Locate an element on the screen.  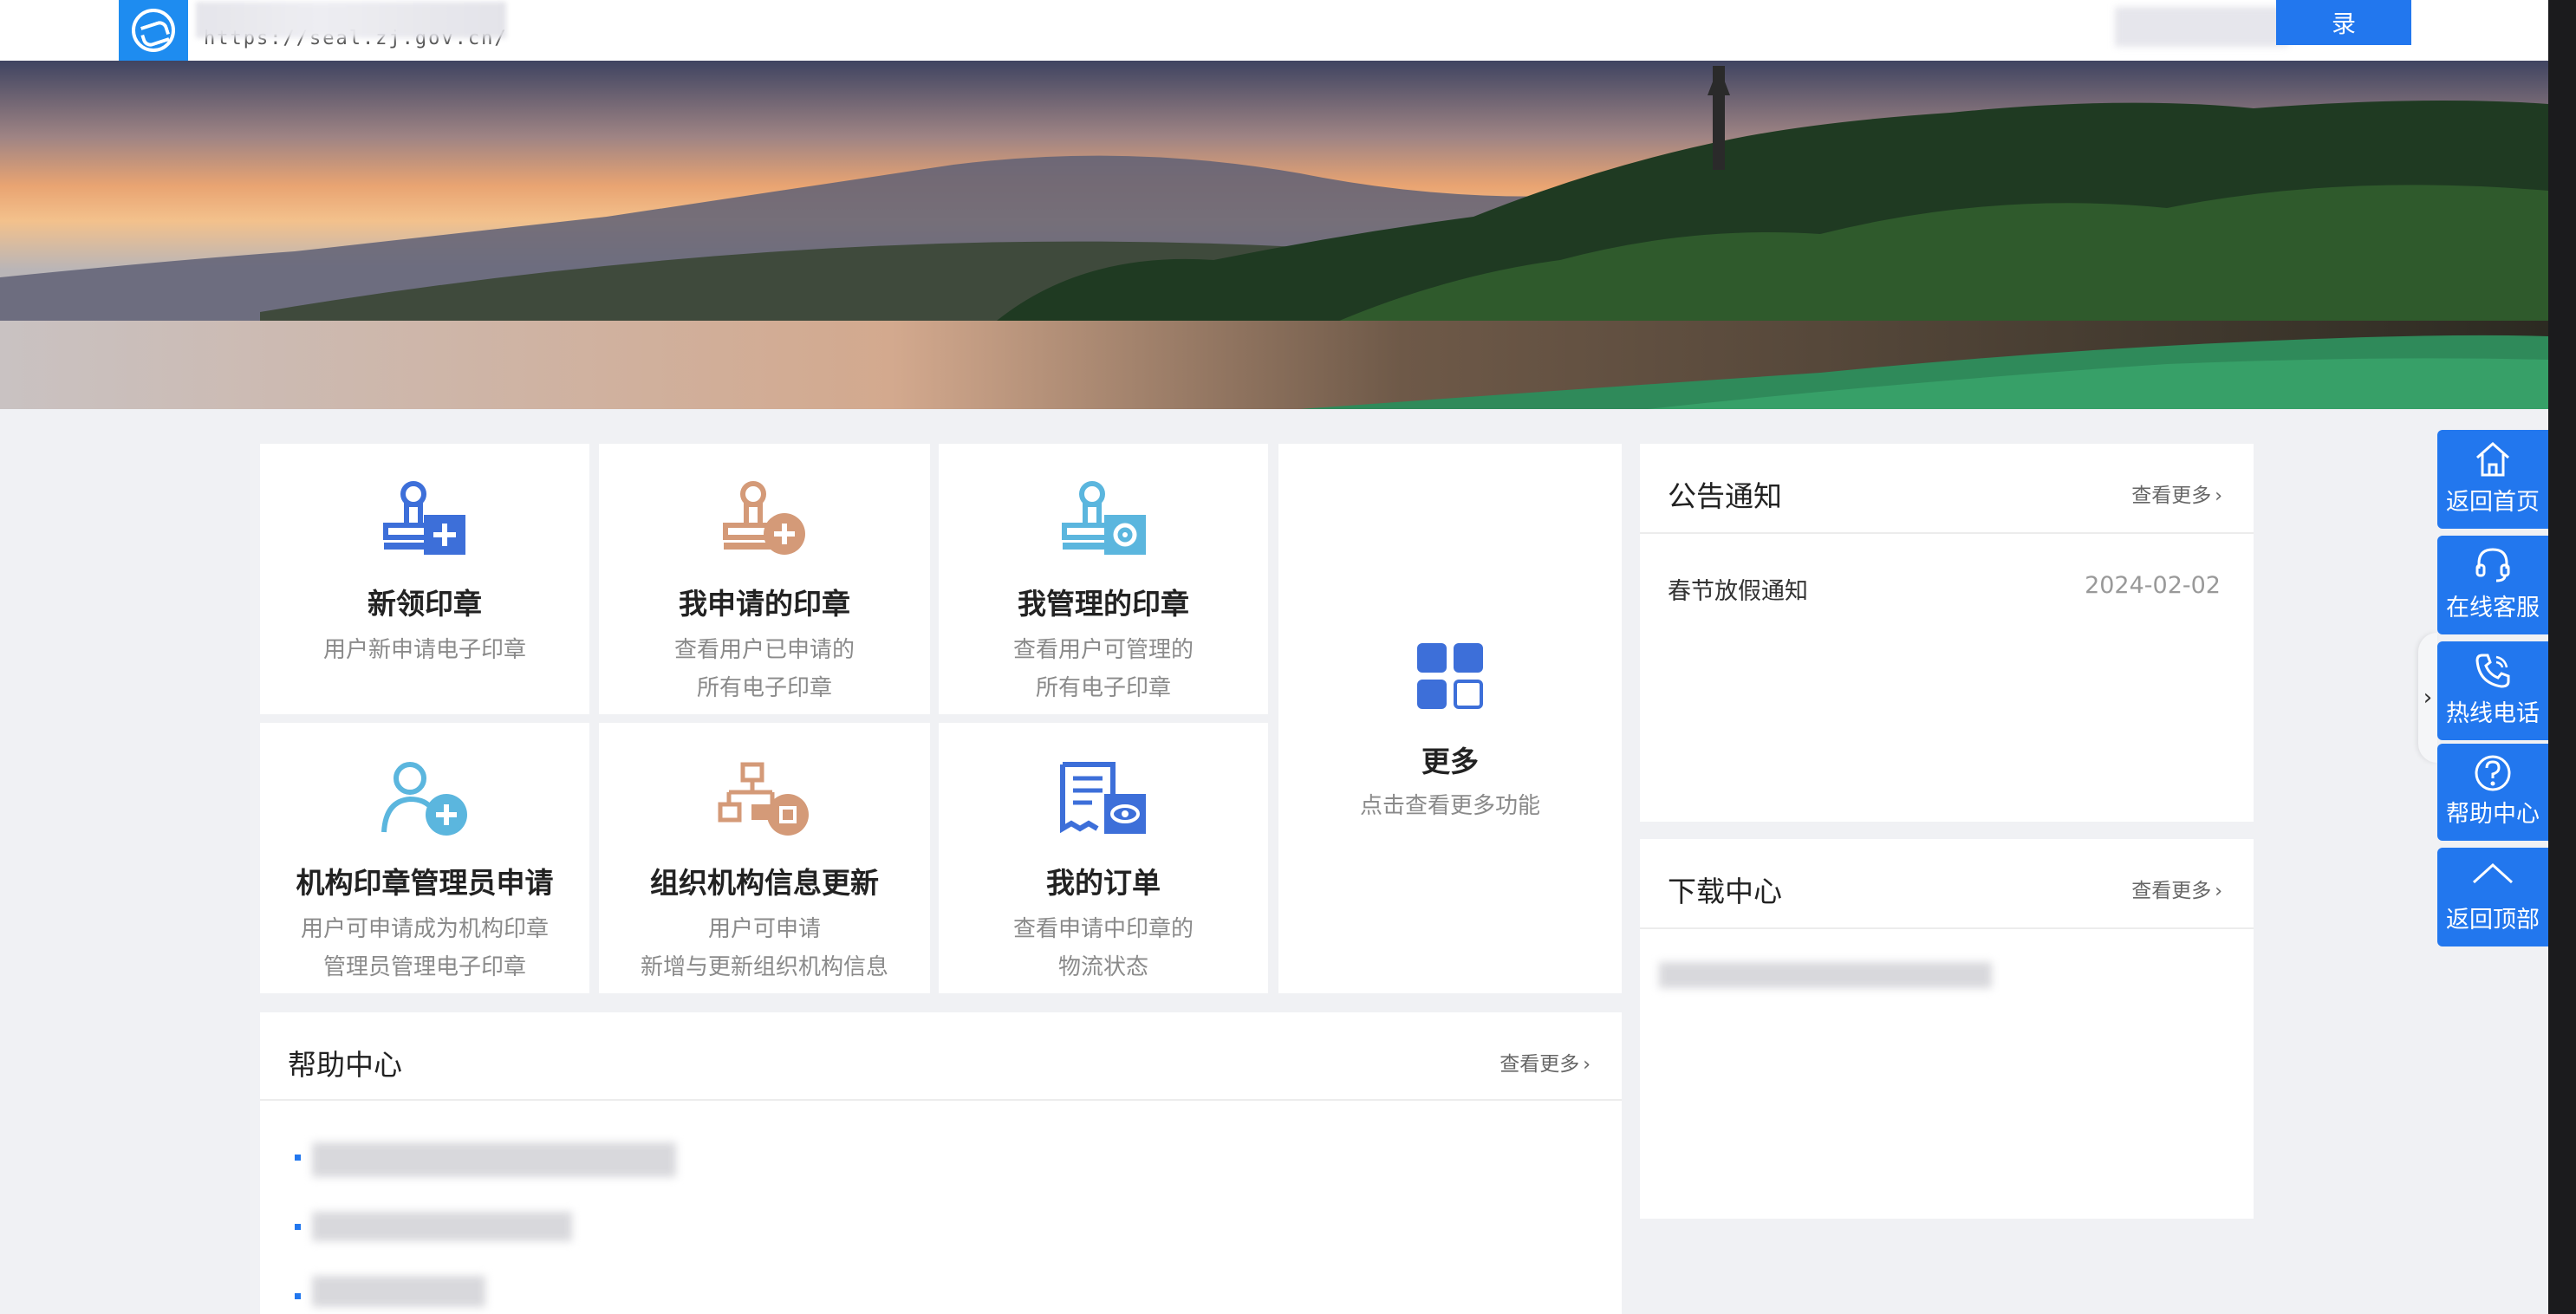
service-desc: 点击查看更多功能 is located at coordinates (1449, 806).